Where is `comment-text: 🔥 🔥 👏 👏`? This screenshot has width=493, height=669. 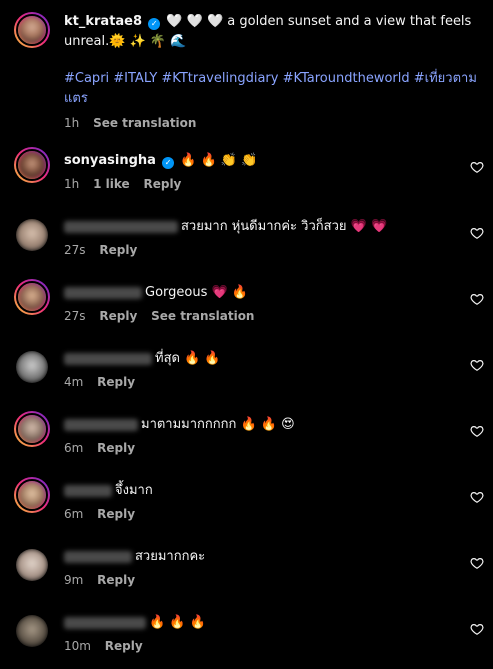 comment-text: 🔥 🔥 👏 👏 is located at coordinates (219, 160).